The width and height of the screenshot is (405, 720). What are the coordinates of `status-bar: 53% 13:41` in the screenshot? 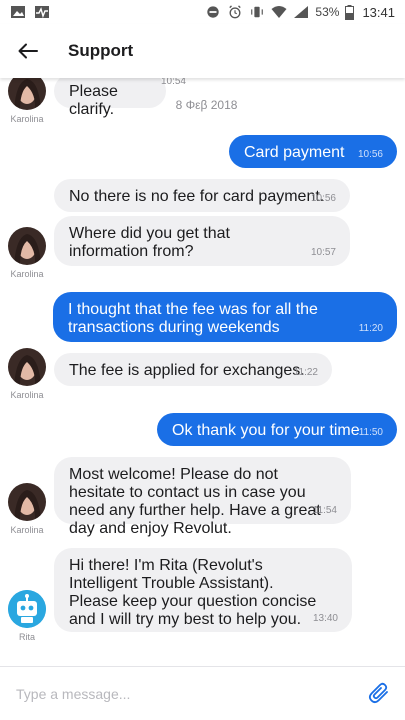 It's located at (202, 12).